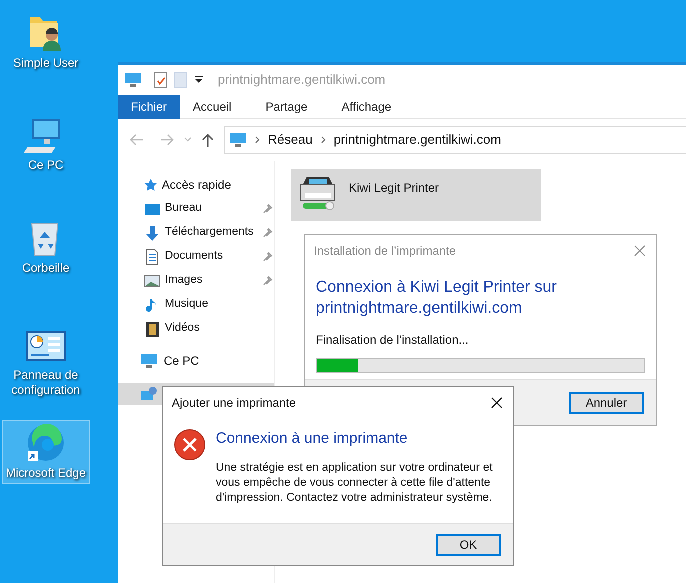 This screenshot has height=583, width=686. Describe the element at coordinates (366, 107) in the screenshot. I see `ribbon-tab: Affichage` at that location.